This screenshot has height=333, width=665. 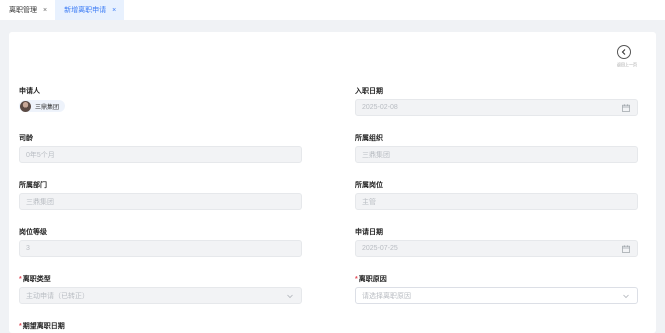 I want to click on dept-label: 所属部门, so click(x=33, y=185).